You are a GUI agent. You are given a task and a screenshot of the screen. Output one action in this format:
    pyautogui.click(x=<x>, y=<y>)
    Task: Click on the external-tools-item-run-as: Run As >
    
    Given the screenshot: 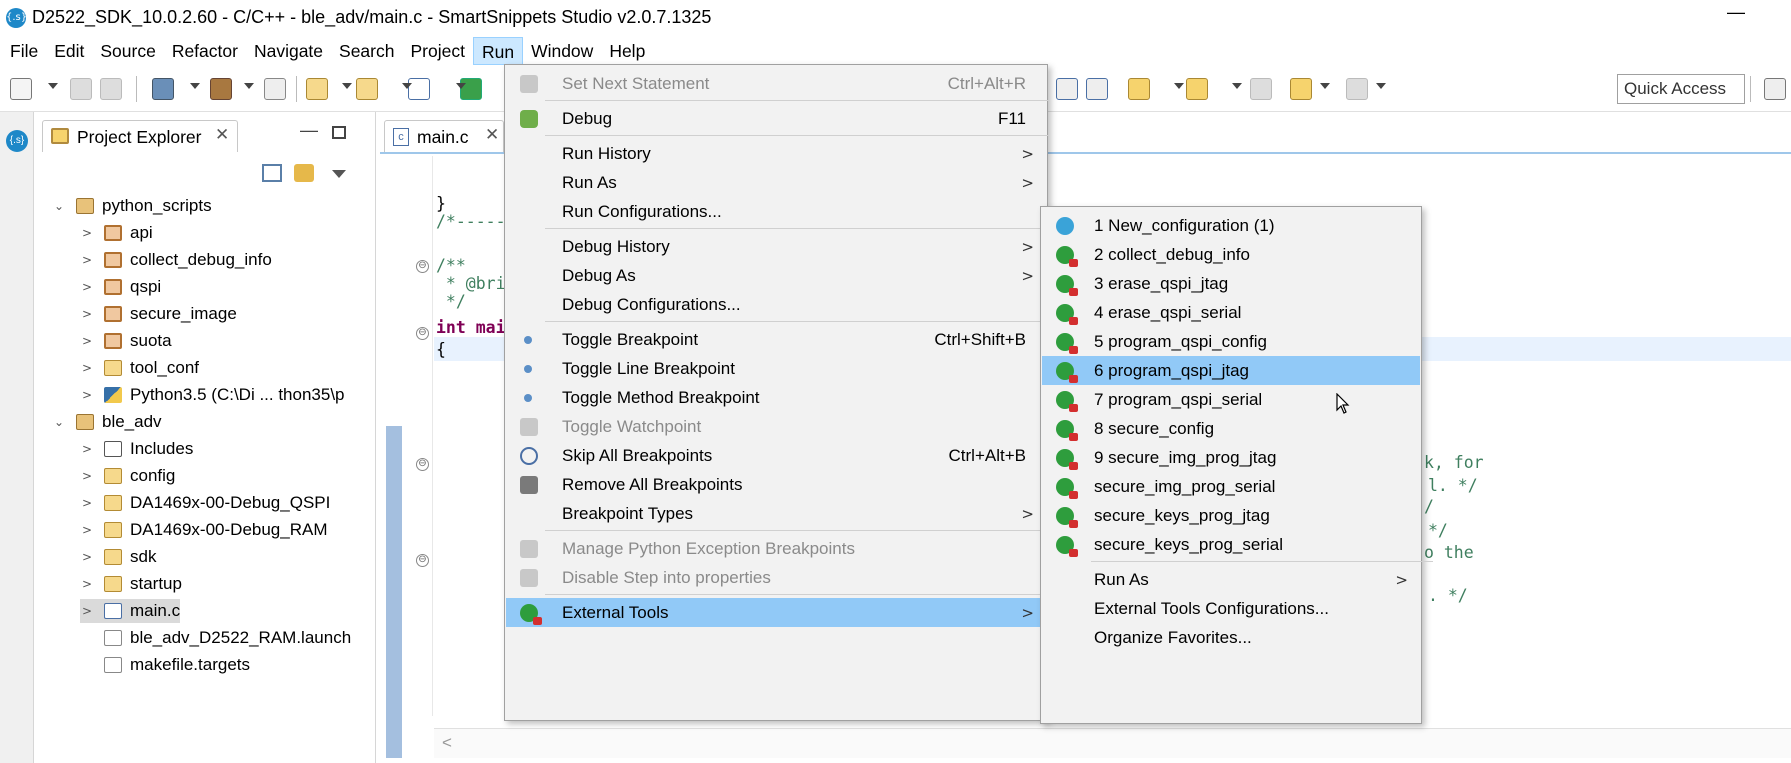 What is the action you would take?
    pyautogui.click(x=1231, y=579)
    